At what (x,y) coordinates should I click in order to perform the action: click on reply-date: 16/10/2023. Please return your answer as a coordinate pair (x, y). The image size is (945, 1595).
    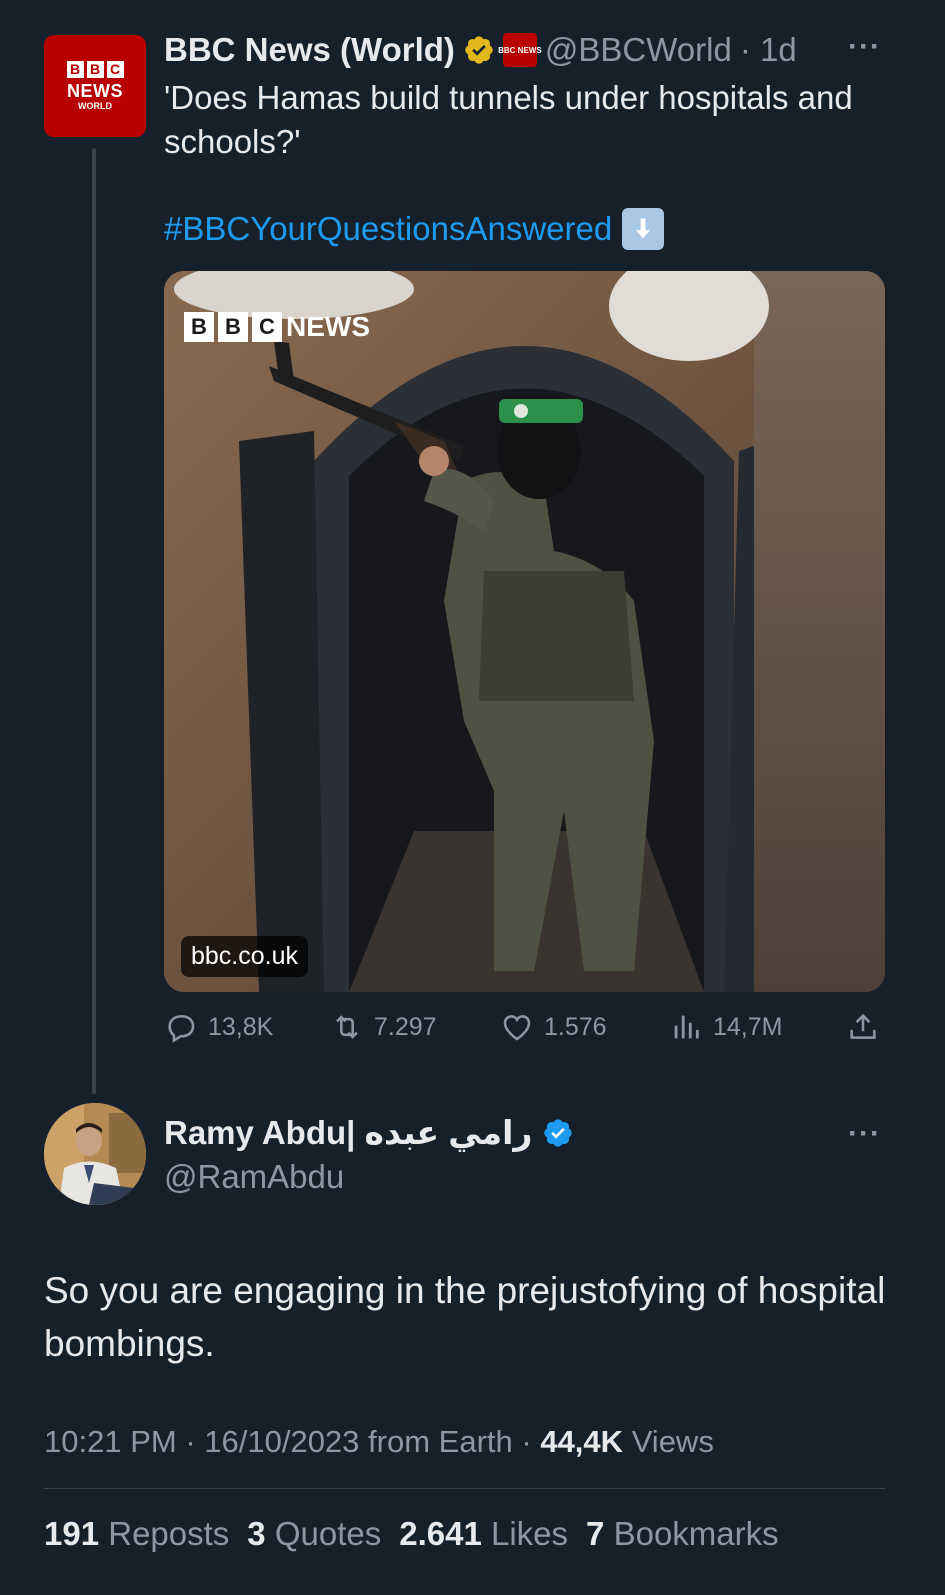
    Looking at the image, I should click on (281, 1441).